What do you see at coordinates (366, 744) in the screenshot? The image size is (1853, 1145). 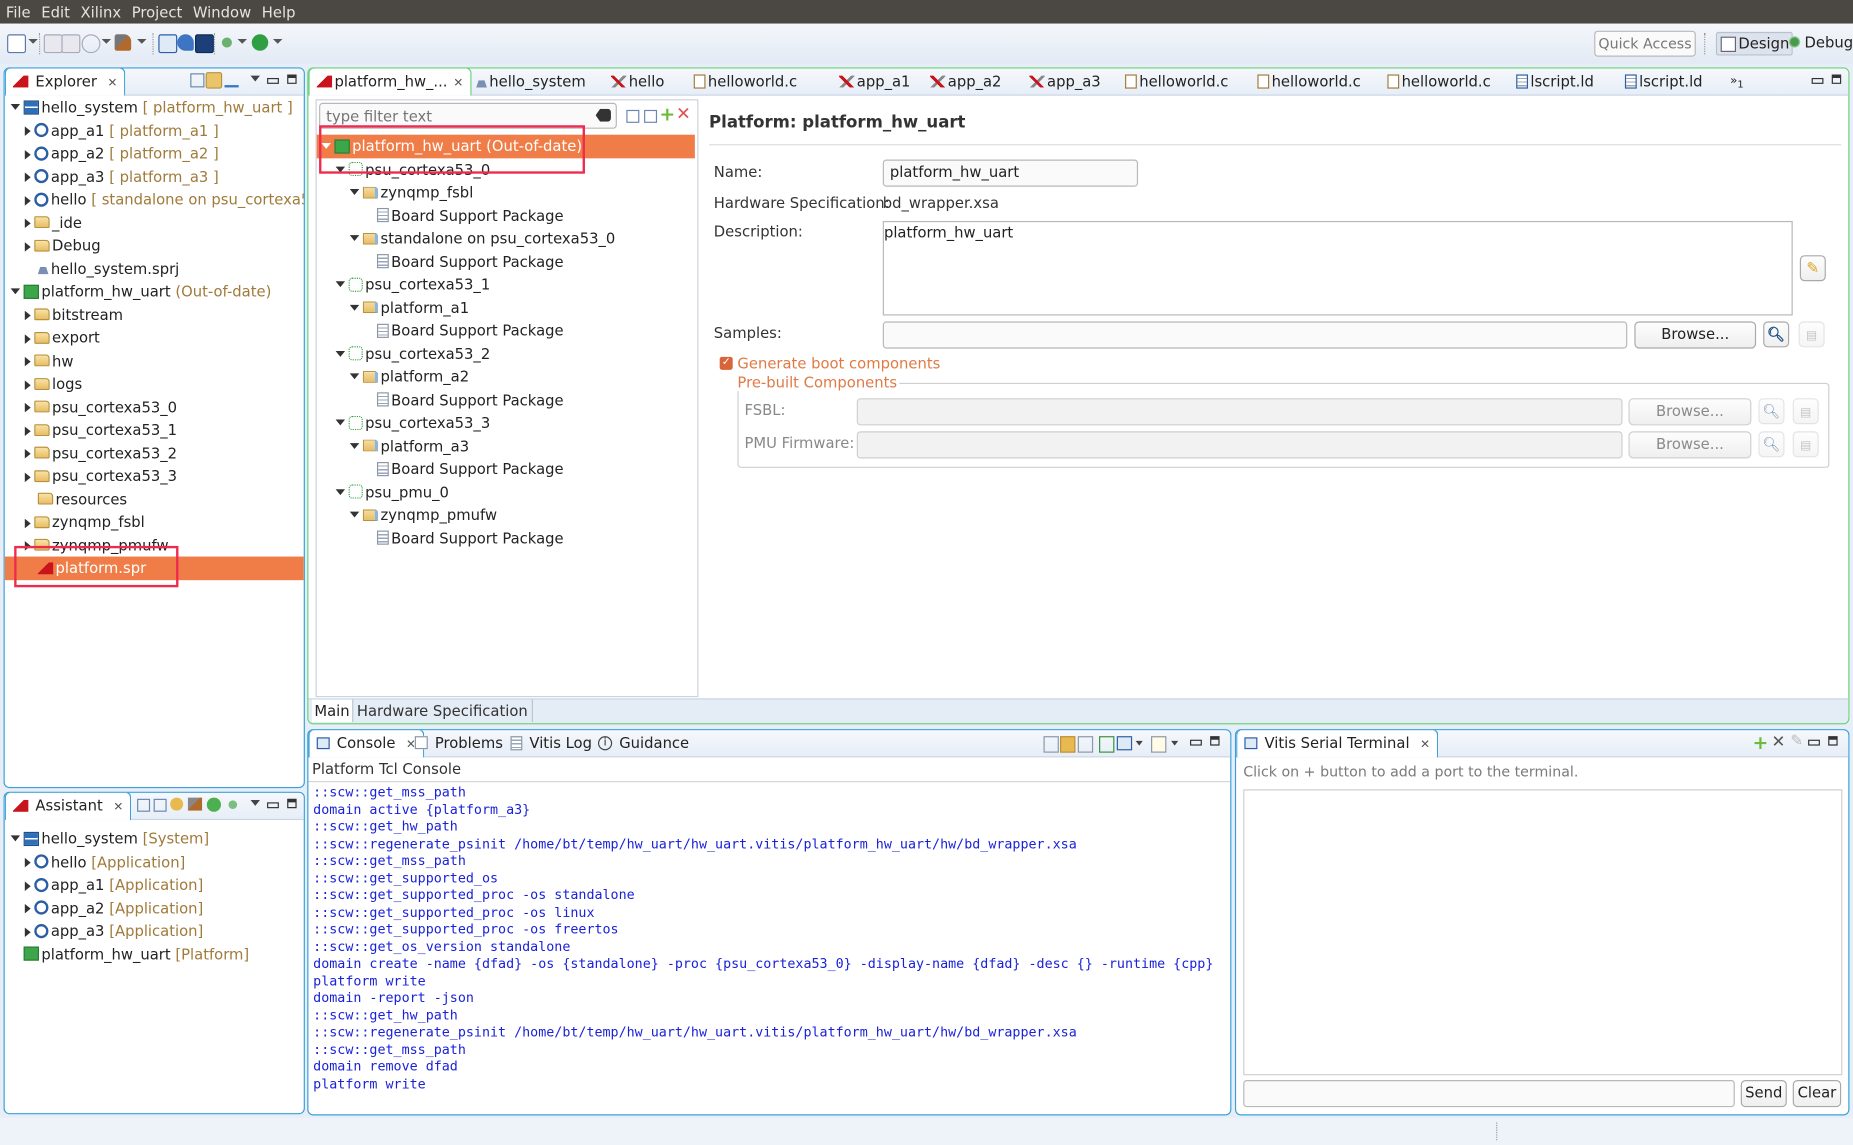 I see `tab-console: Console ✕` at bounding box center [366, 744].